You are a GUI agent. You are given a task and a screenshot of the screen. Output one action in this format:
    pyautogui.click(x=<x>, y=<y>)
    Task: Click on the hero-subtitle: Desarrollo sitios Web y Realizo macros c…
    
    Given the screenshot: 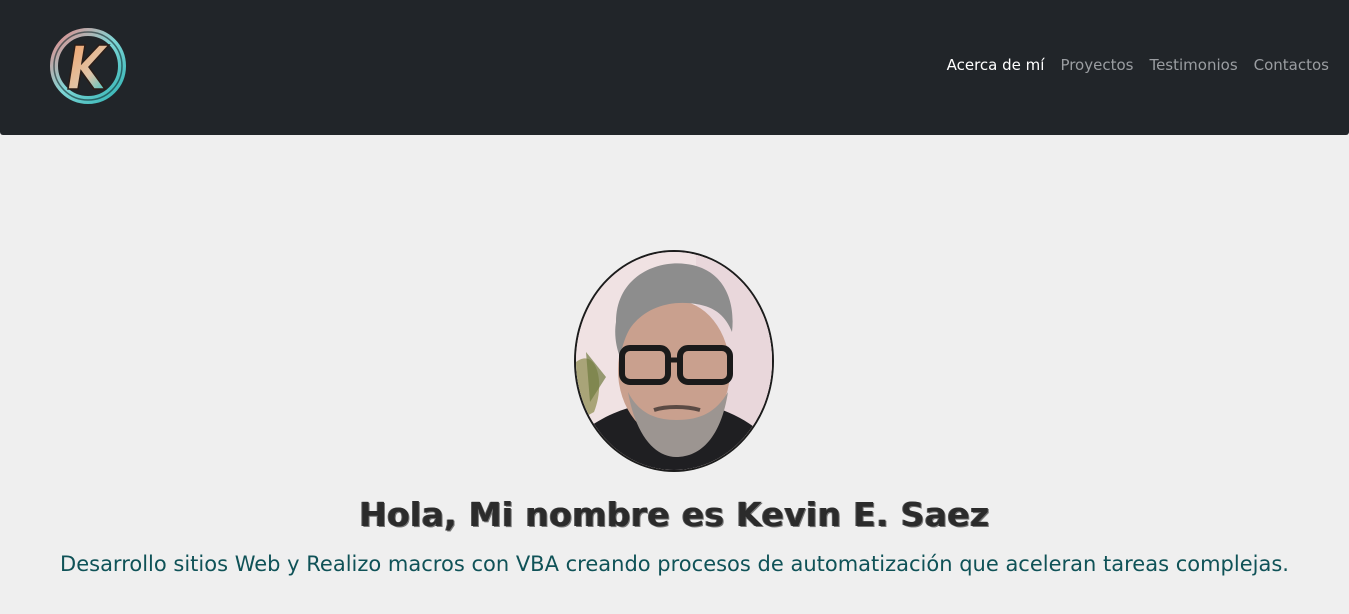 What is the action you would take?
    pyautogui.click(x=674, y=564)
    